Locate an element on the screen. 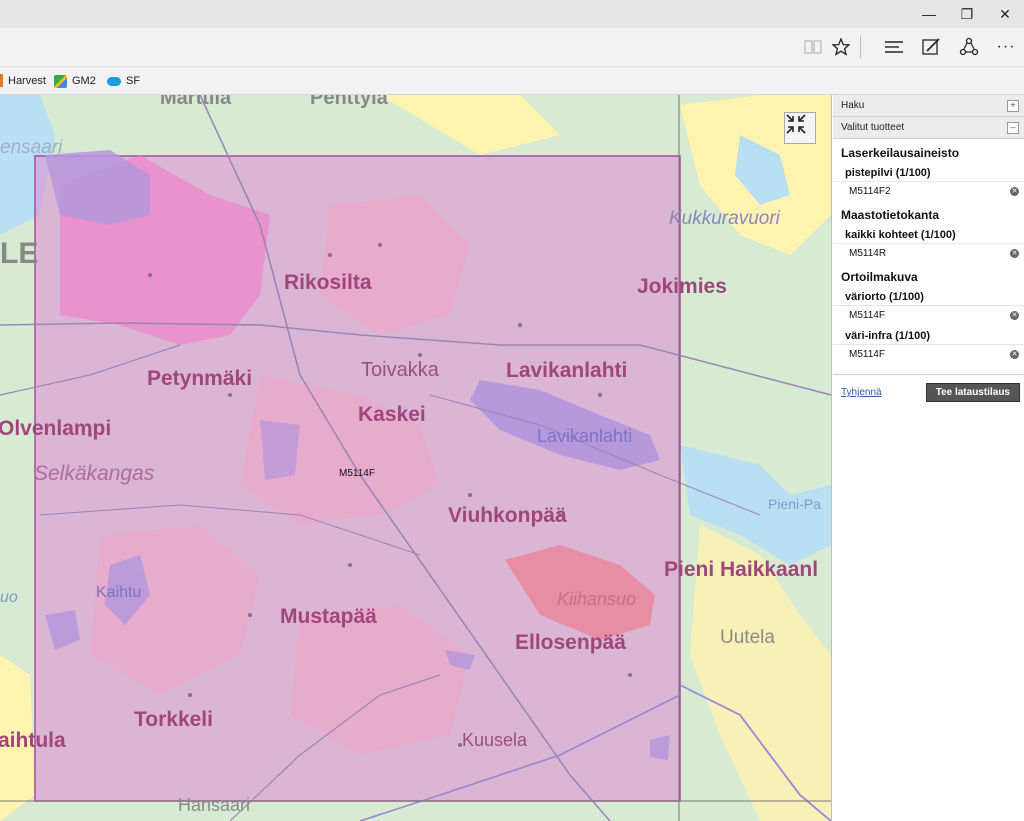 The image size is (1024, 821). share-icon is located at coordinates (969, 47).